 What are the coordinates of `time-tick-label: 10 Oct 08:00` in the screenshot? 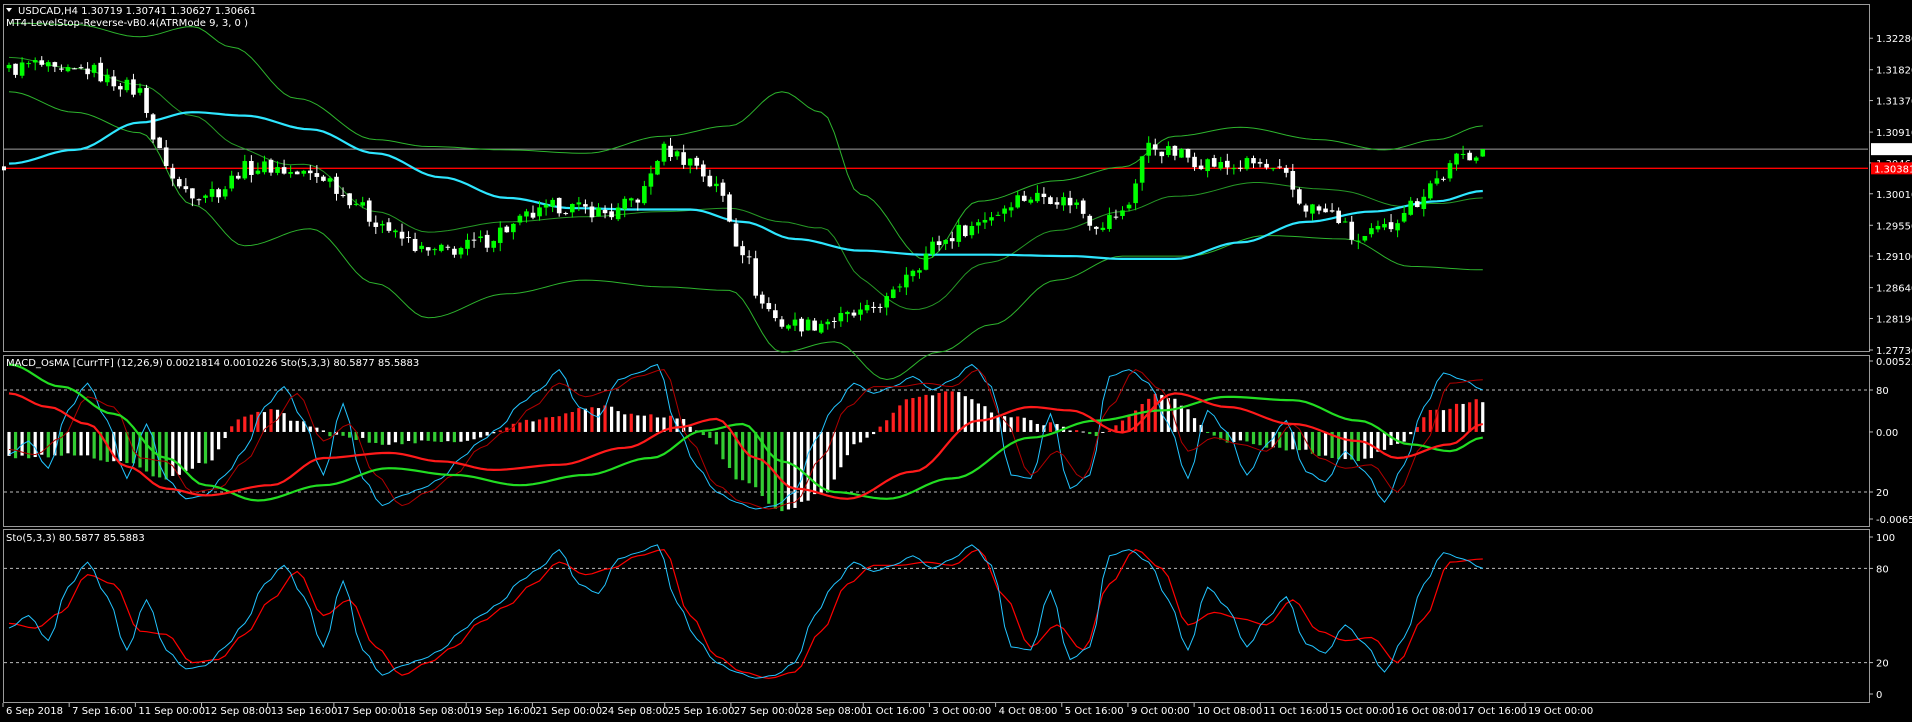 It's located at (1229, 711).